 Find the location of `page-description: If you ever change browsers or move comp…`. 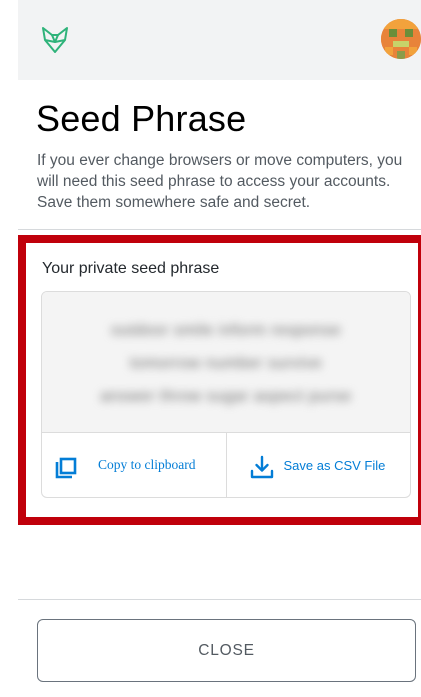

page-description: If you ever change browsers or move comp… is located at coordinates (220, 181).